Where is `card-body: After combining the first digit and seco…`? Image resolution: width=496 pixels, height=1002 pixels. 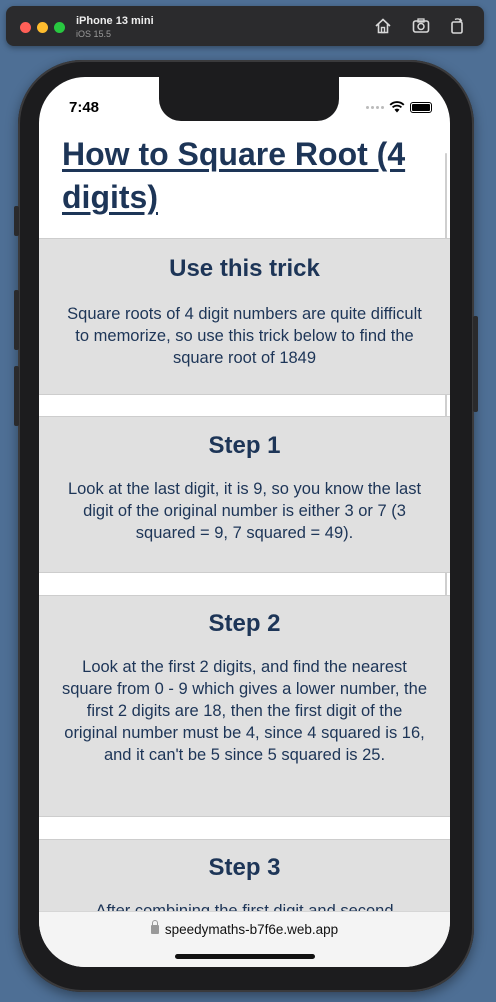 card-body: After combining the first digit and seco… is located at coordinates (244, 907).